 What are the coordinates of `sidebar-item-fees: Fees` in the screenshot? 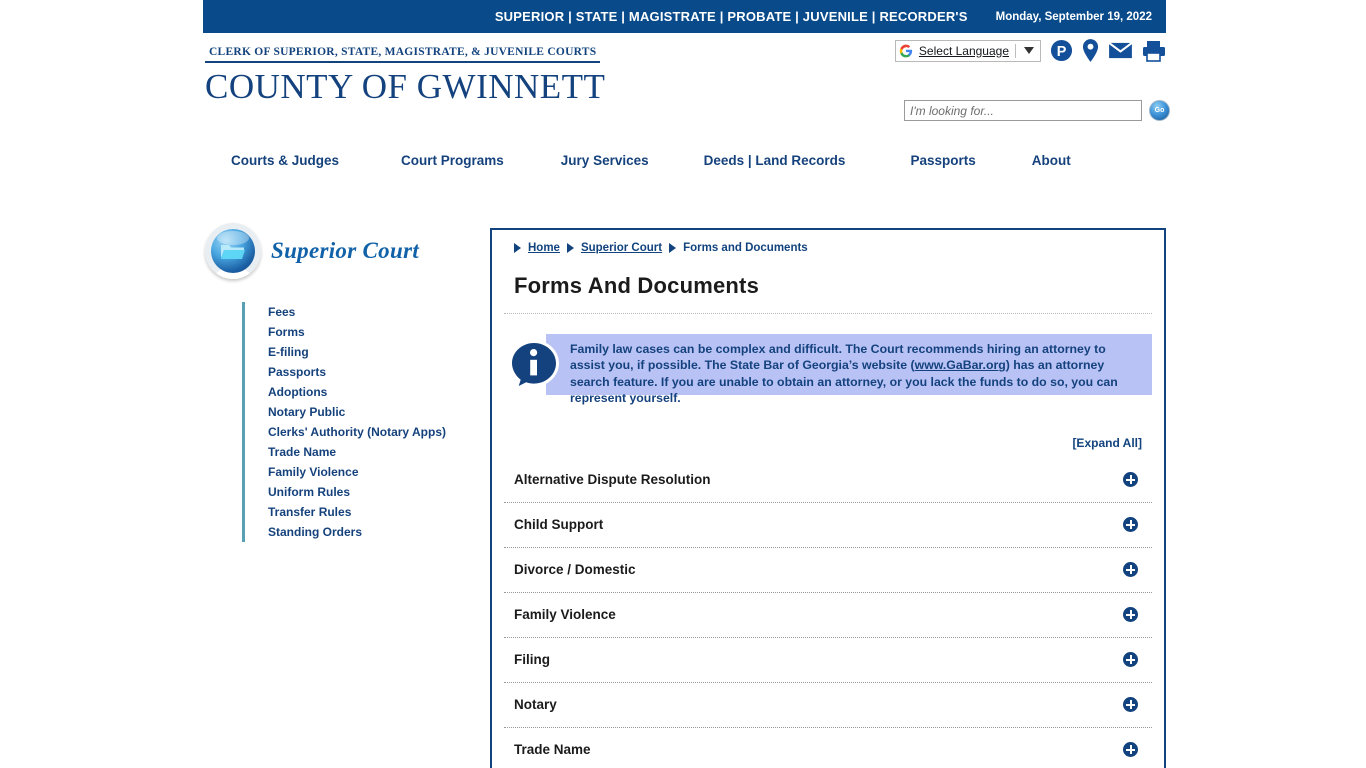 It's located at (371, 312).